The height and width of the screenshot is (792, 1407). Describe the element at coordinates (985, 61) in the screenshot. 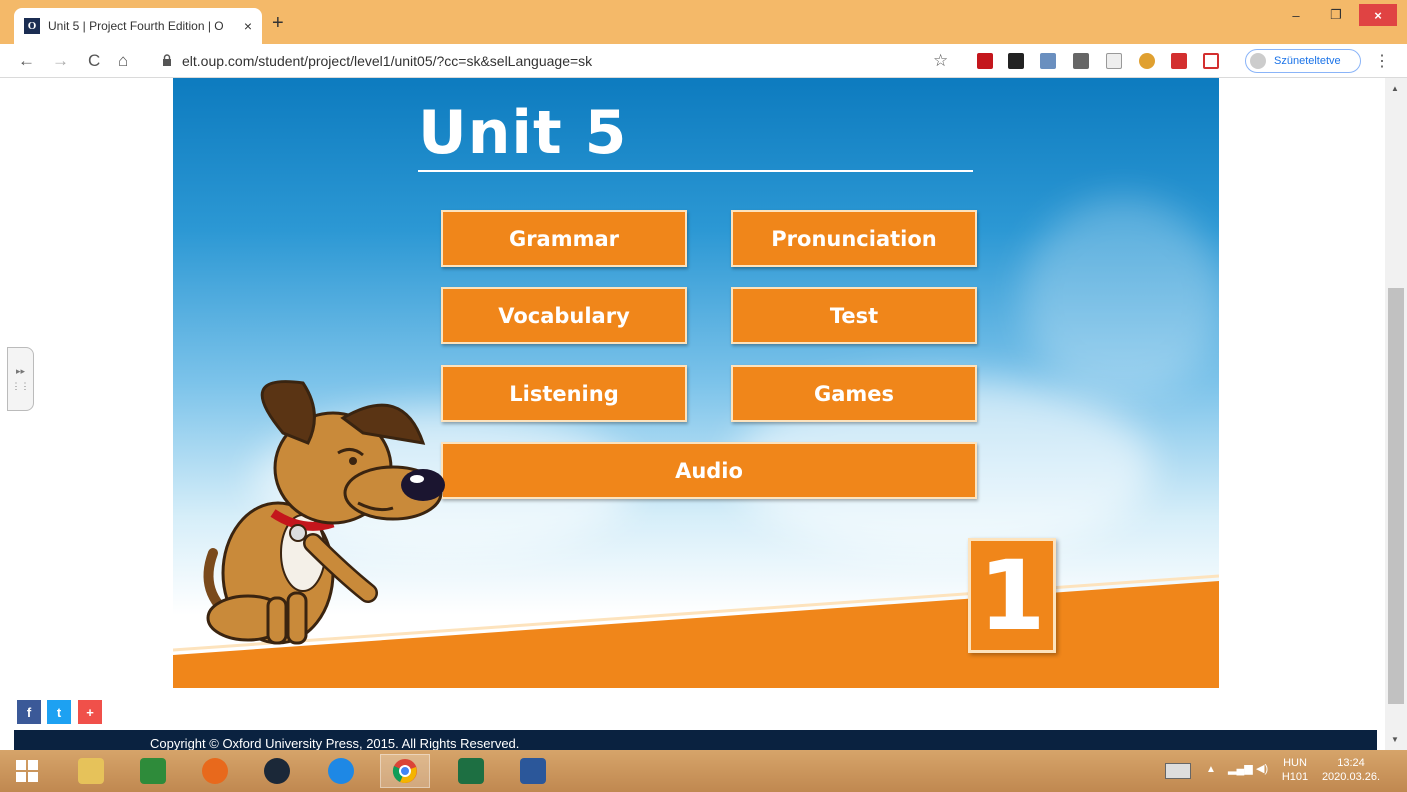

I see `extension-red-icon` at that location.